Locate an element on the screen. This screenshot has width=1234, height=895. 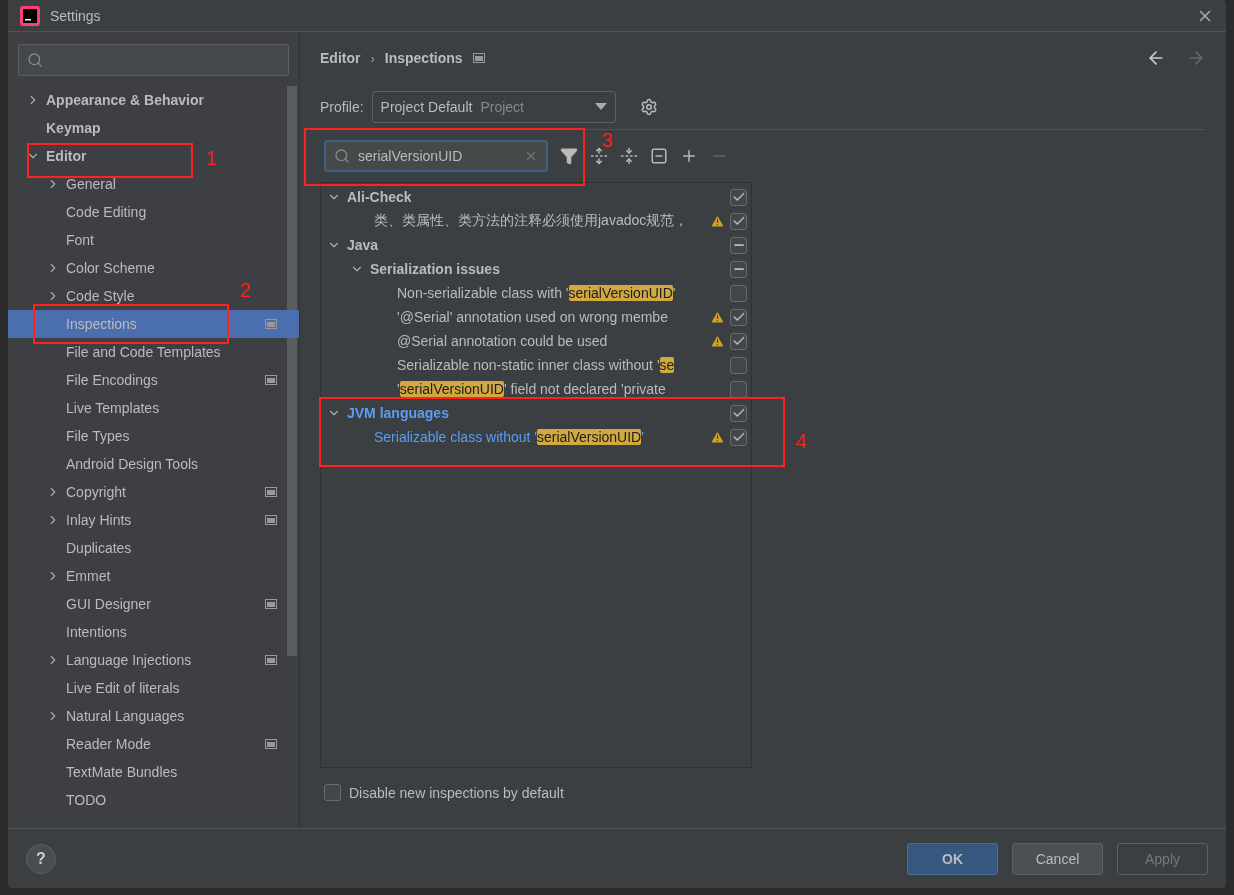
app-logo-icon is located at coordinates (30, 15).